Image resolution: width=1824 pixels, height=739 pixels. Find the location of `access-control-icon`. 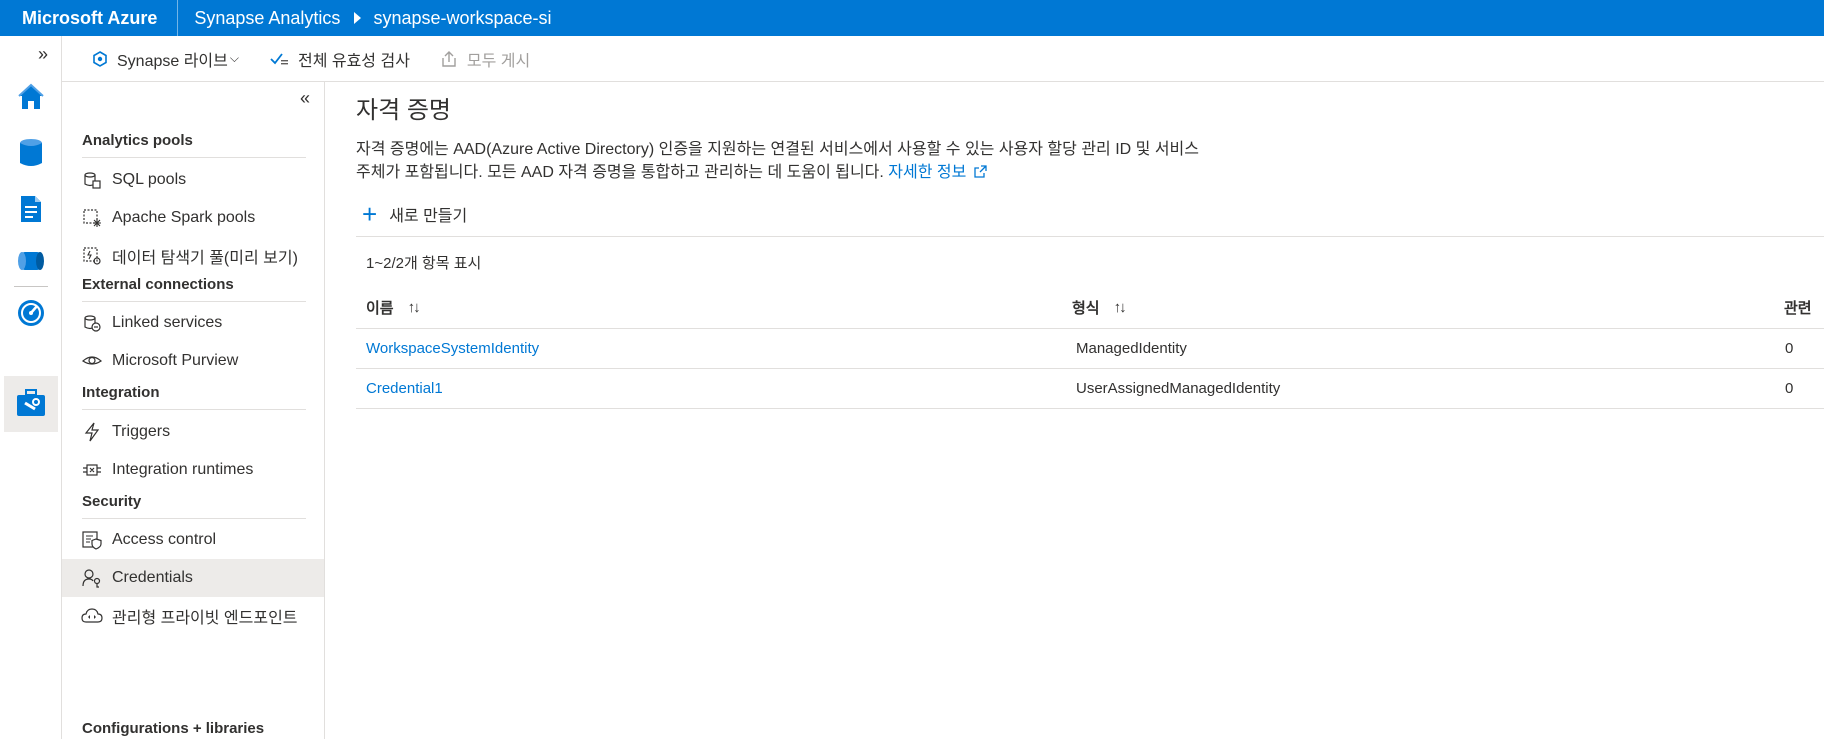

access-control-icon is located at coordinates (92, 540).